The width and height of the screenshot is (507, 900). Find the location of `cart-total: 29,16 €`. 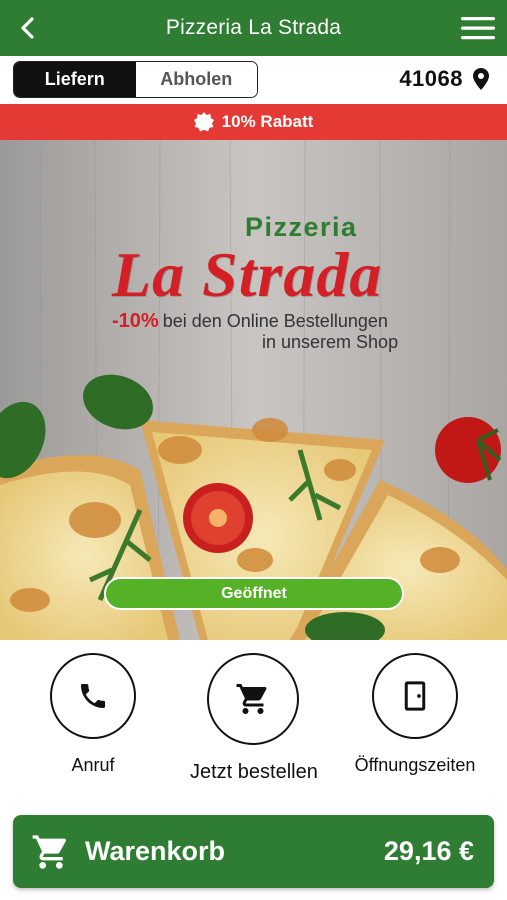

cart-total: 29,16 € is located at coordinates (428, 851).